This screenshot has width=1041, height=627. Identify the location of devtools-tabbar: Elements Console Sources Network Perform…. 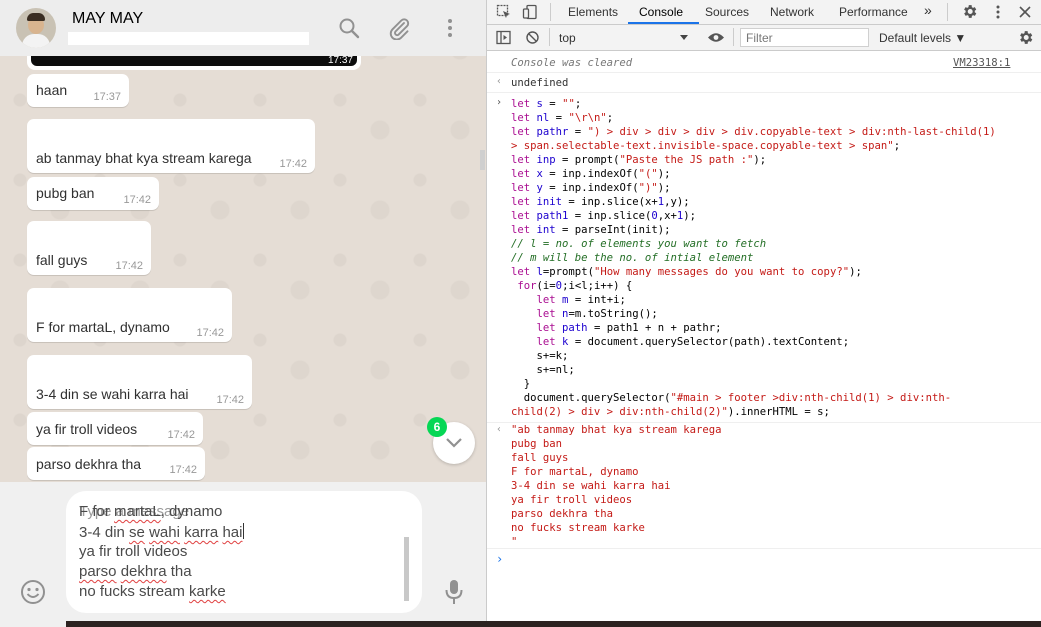
(764, 12).